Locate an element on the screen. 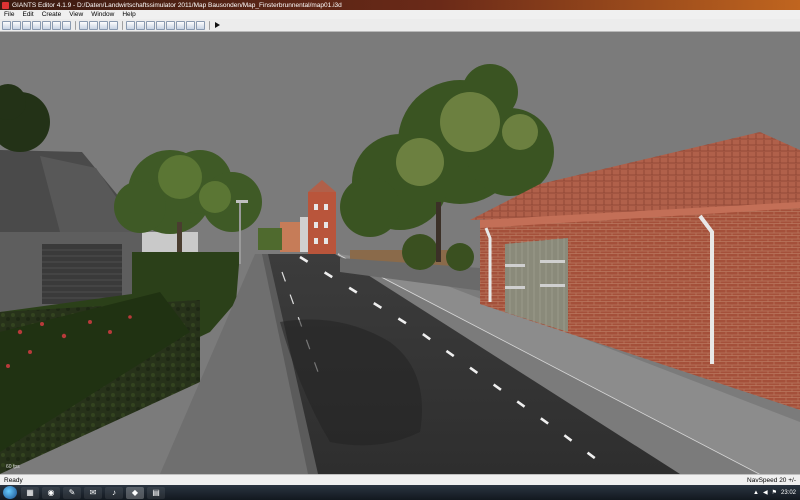 The height and width of the screenshot is (500, 800). camera-icon is located at coordinates (190, 25).